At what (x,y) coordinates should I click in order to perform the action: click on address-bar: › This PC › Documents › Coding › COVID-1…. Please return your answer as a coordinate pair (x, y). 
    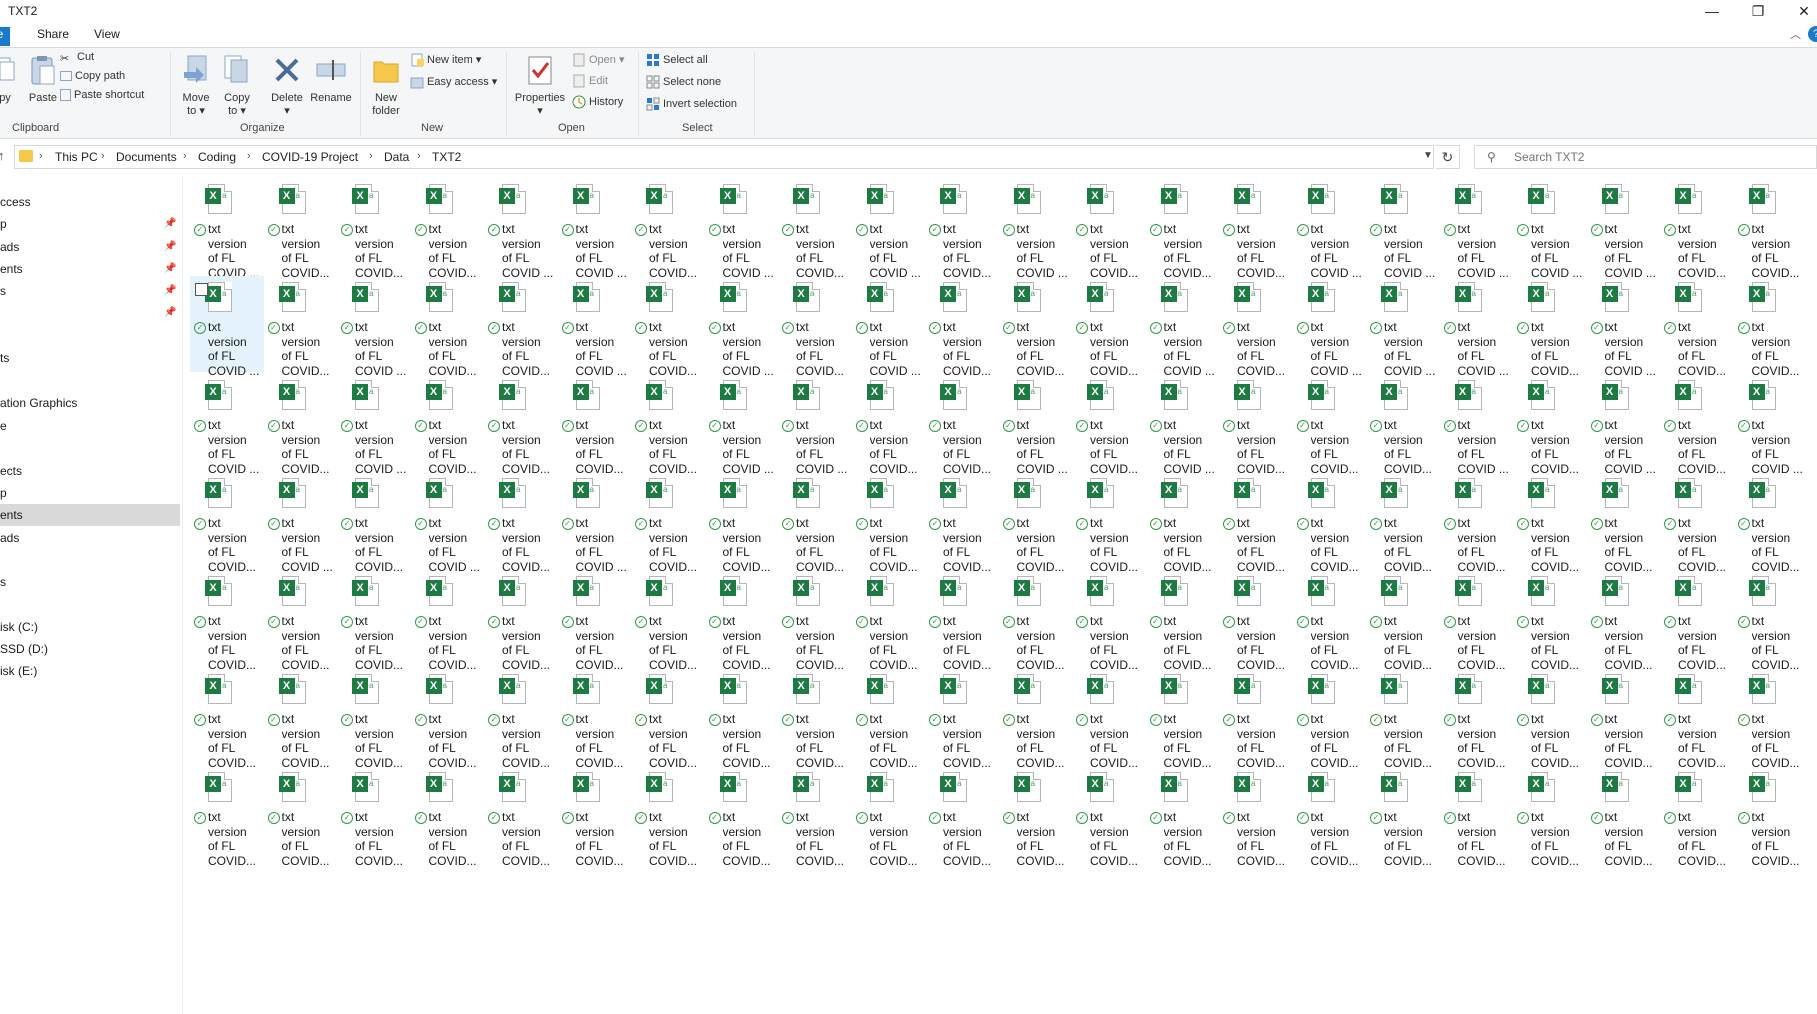
    Looking at the image, I should click on (724, 157).